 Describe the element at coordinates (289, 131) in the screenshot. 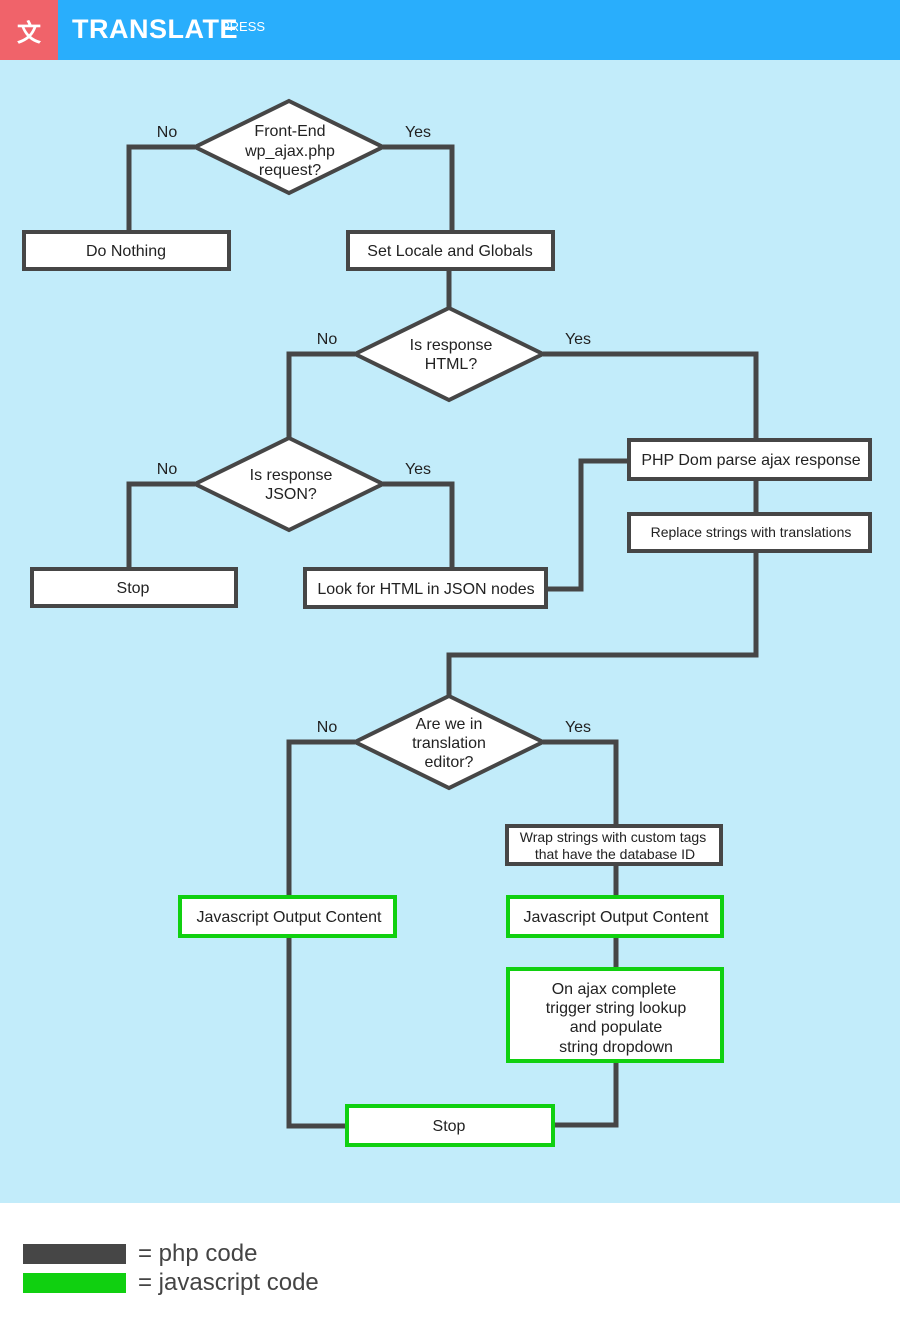

I see `decision-text: Front-End` at that location.